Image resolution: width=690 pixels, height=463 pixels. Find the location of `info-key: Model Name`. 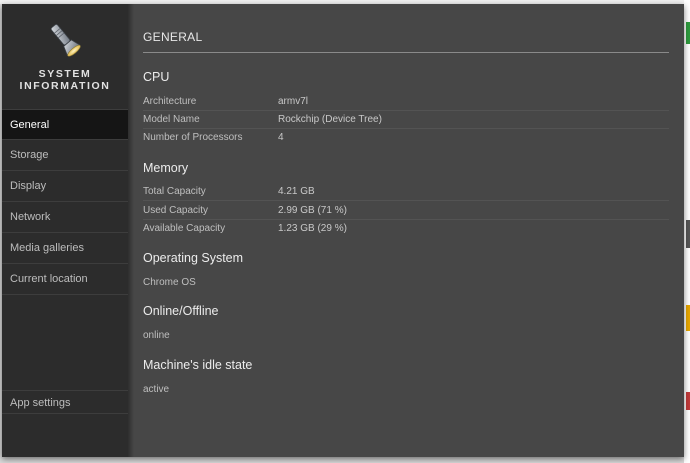

info-key: Model Name is located at coordinates (171, 119).